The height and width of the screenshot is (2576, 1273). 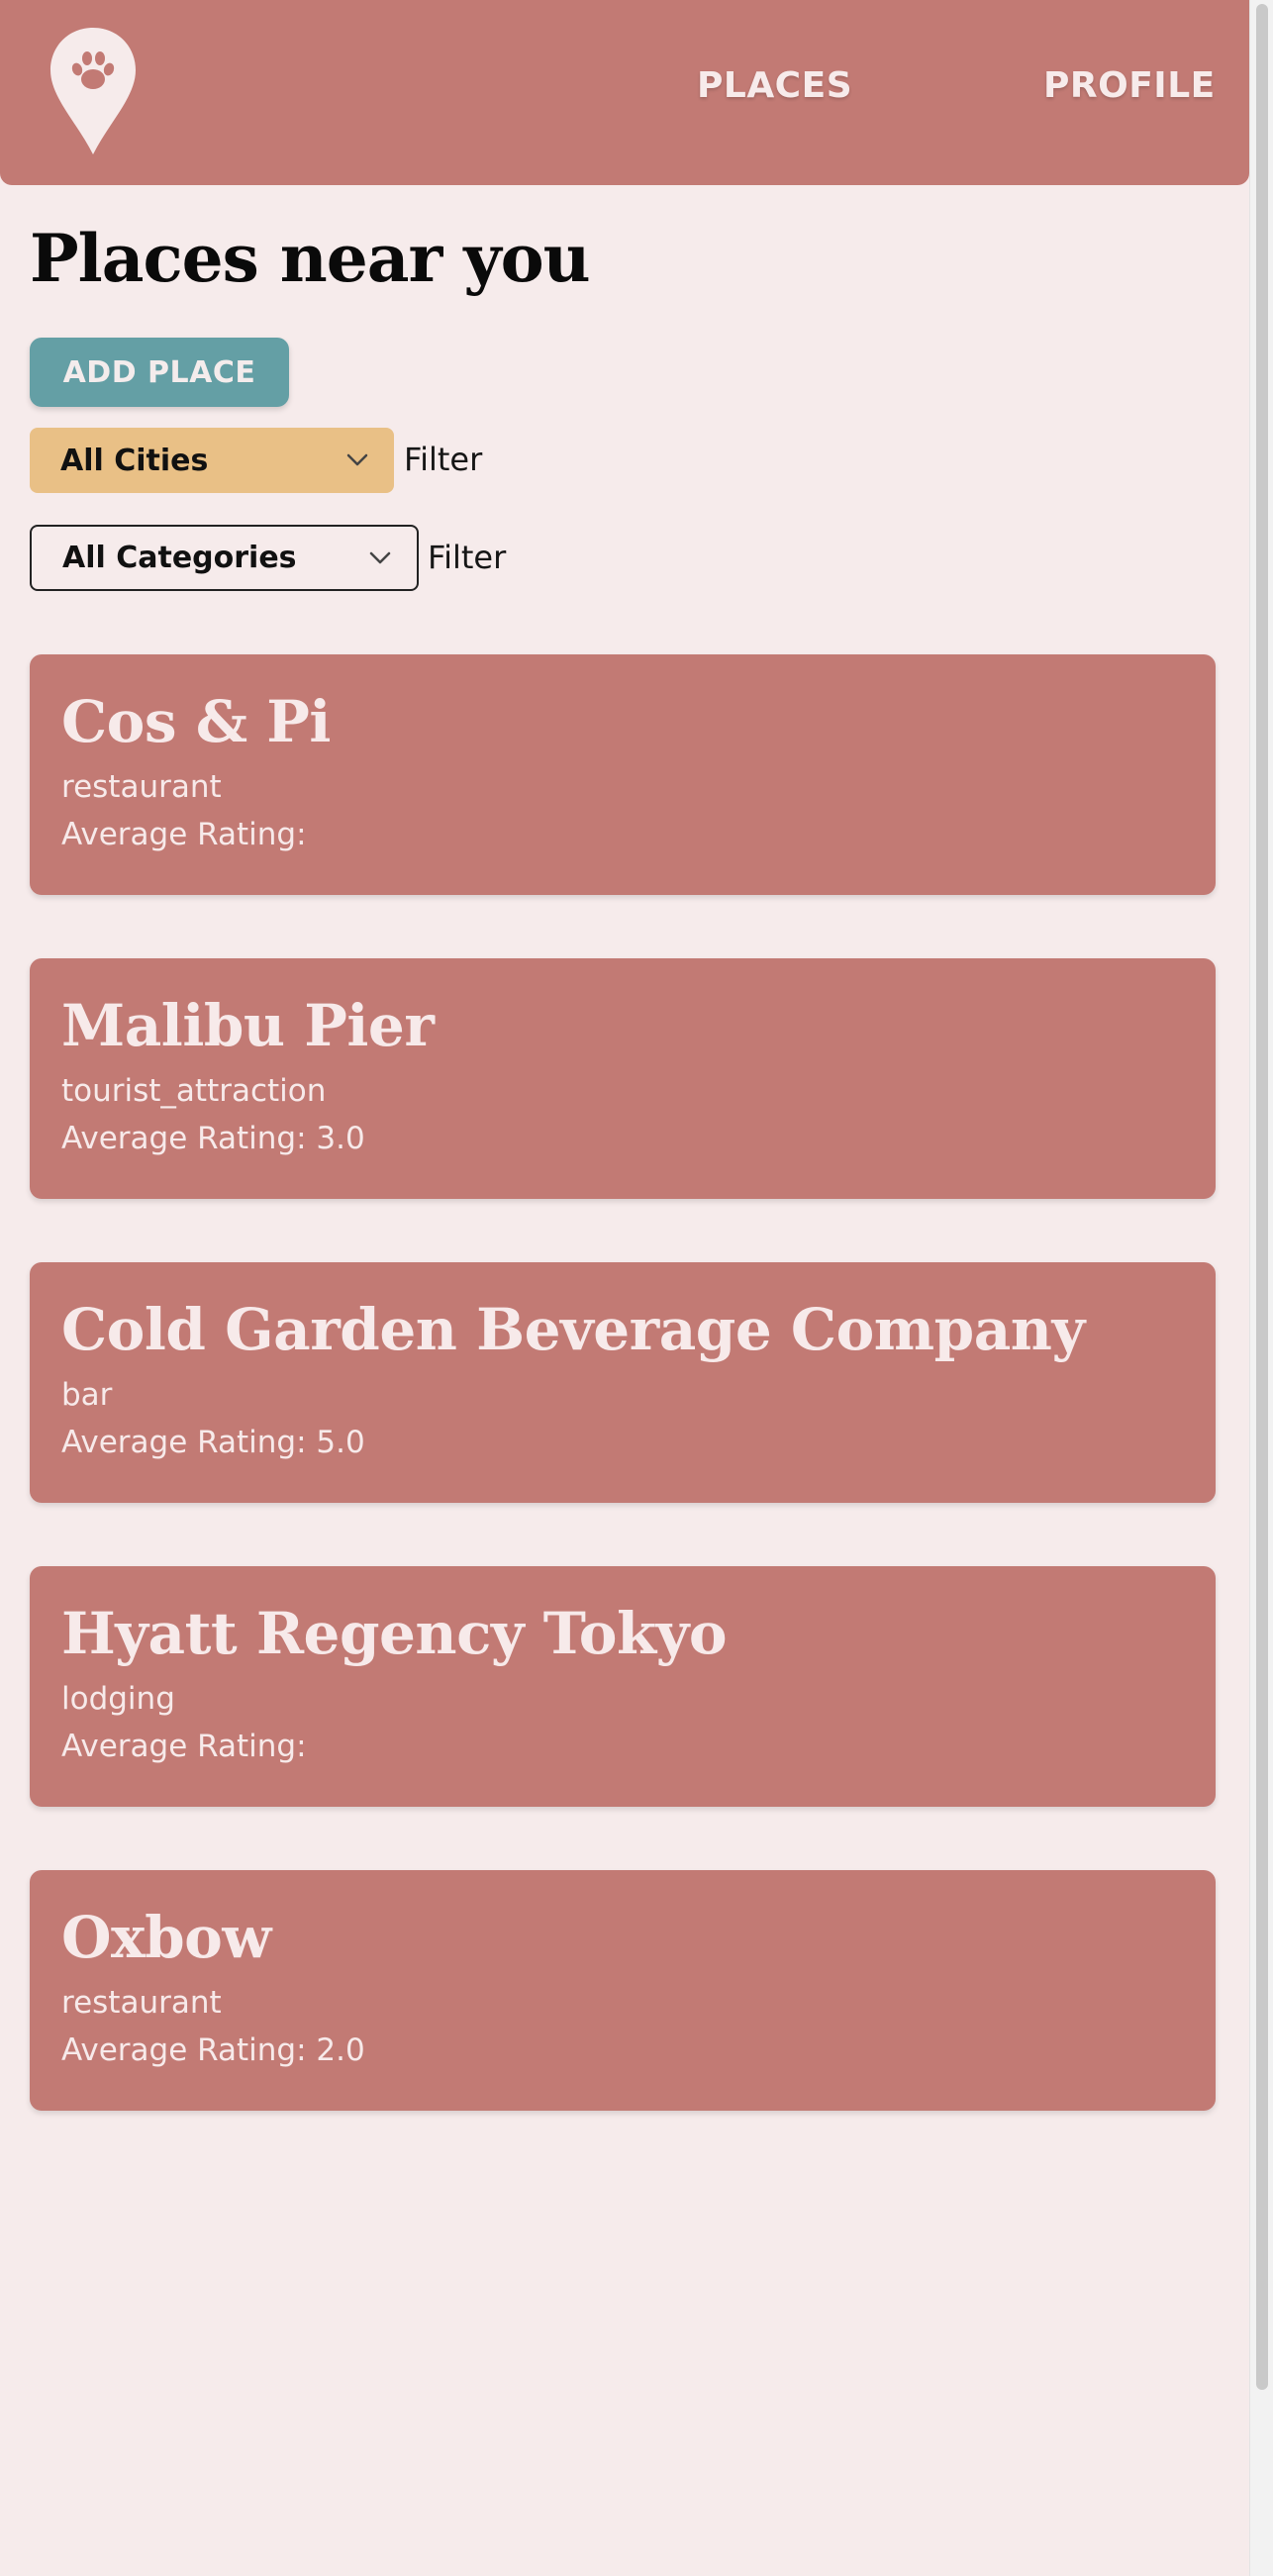 What do you see at coordinates (213, 1443) in the screenshot?
I see `place-rating: Average Rating: 5.0` at bounding box center [213, 1443].